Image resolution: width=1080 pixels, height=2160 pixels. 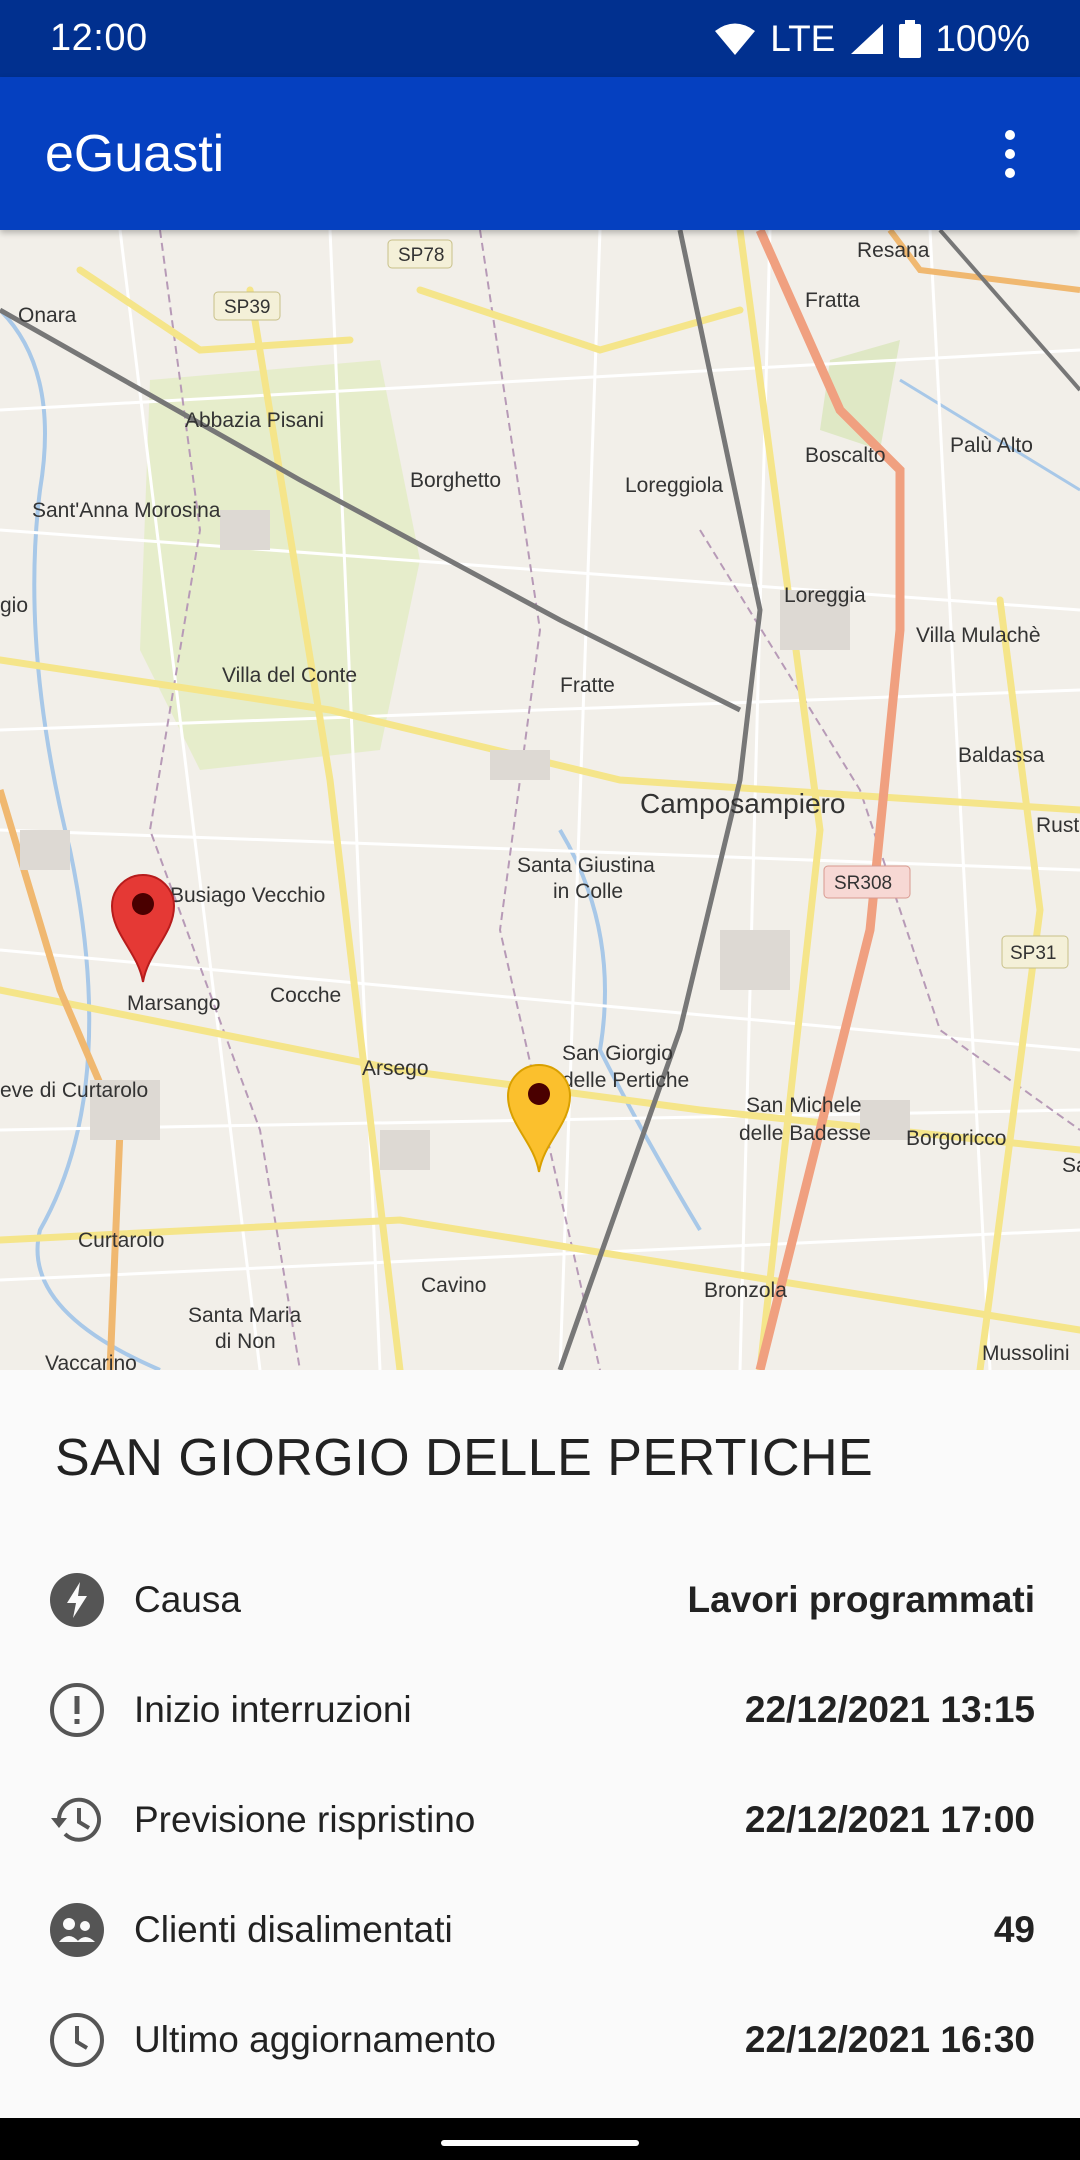 I want to click on bolt-icon, so click(x=77, y=1600).